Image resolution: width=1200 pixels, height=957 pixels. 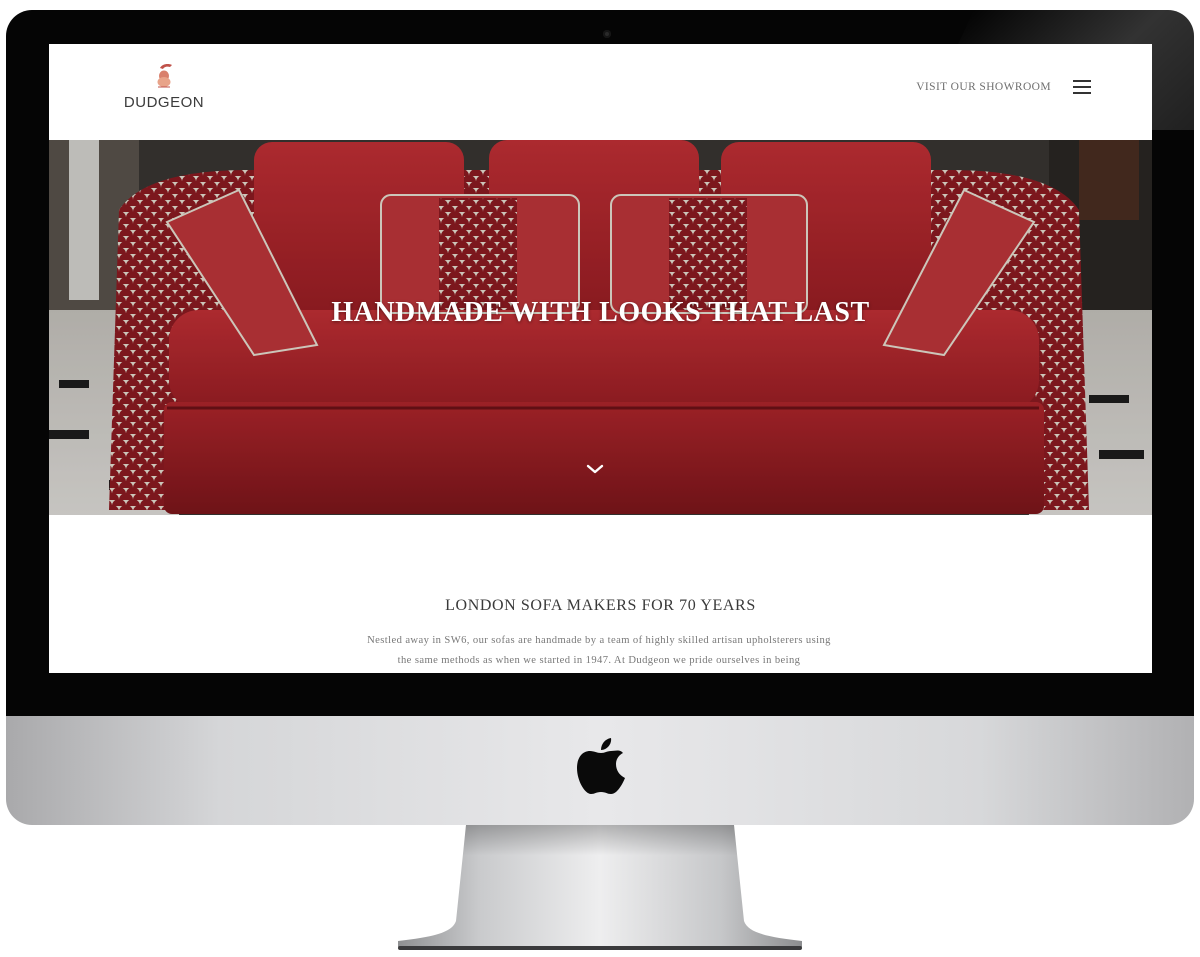 What do you see at coordinates (600, 887) in the screenshot?
I see `monitor-stand` at bounding box center [600, 887].